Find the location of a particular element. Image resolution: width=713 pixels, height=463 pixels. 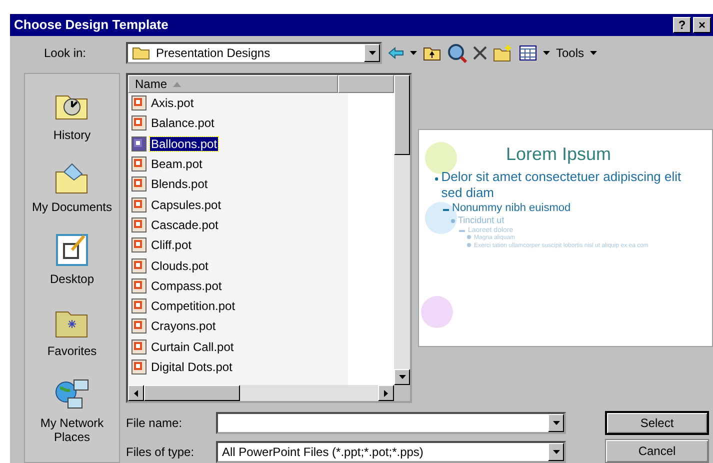

back-arrow-icon is located at coordinates (396, 53).